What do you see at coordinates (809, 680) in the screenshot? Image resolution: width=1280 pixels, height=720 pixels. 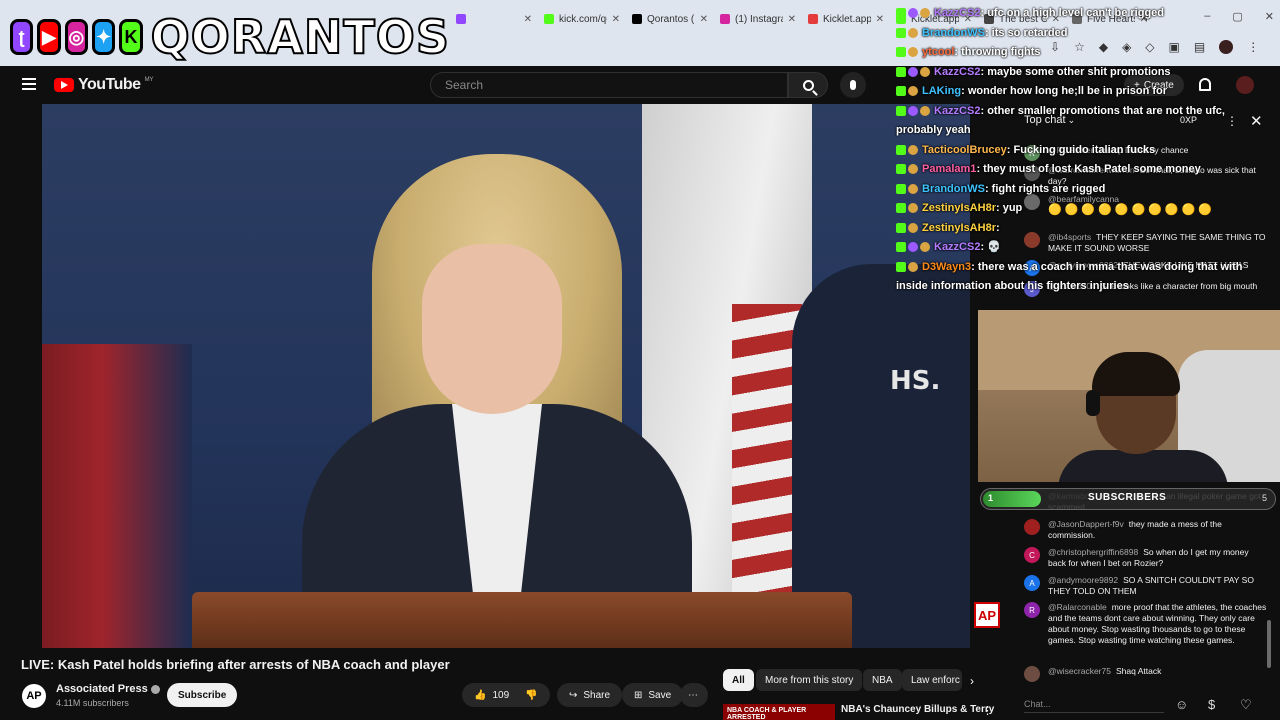 I see `filter-chip: More from this story` at bounding box center [809, 680].